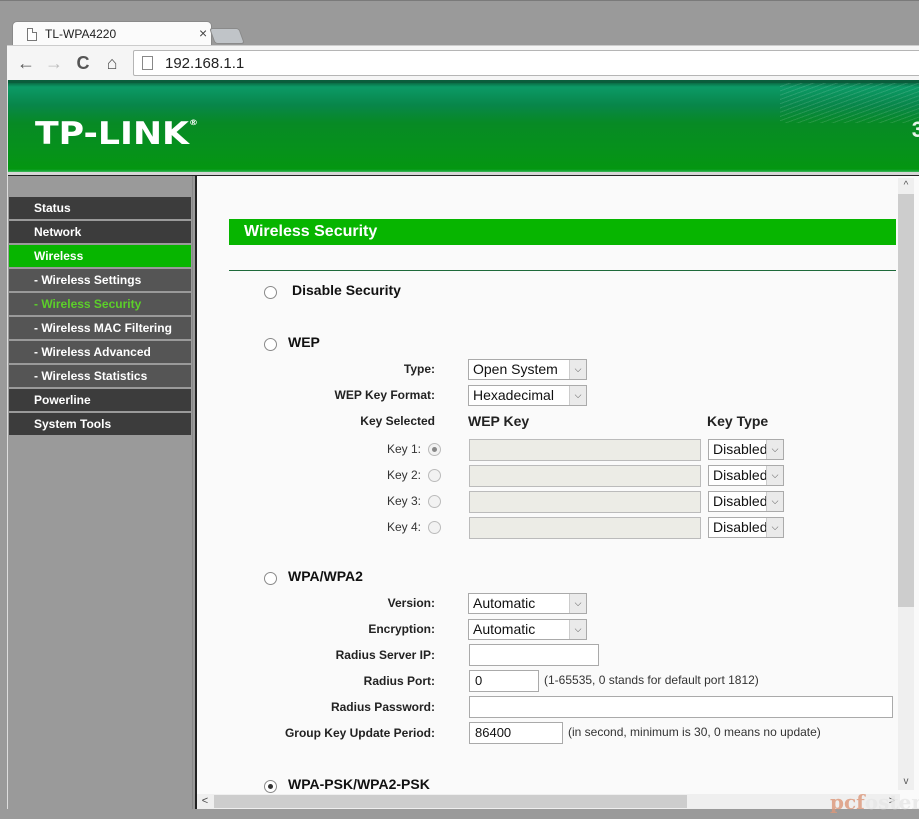 This screenshot has width=919, height=819. I want to click on wep-key-label: Key 1:, so click(403, 449).